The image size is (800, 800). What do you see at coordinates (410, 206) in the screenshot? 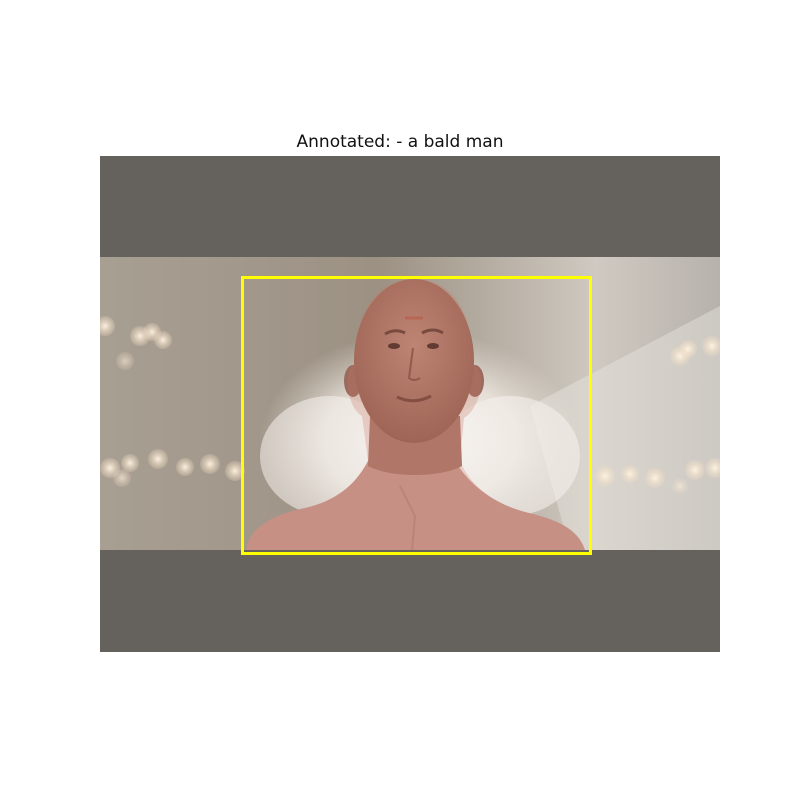
I see `letterbox-top` at bounding box center [410, 206].